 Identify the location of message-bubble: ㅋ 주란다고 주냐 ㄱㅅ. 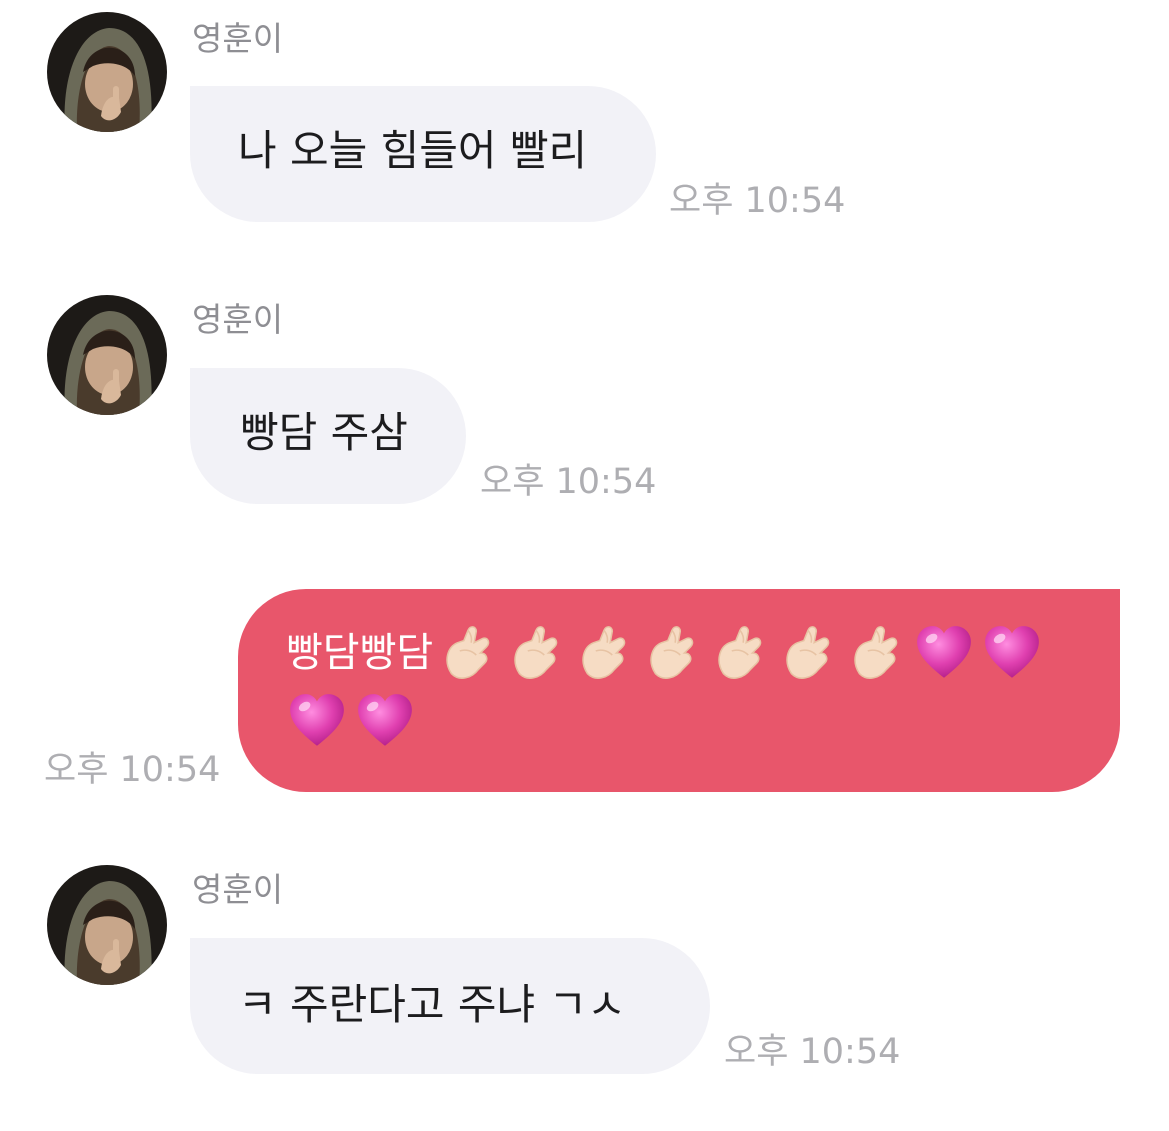
(450, 1006).